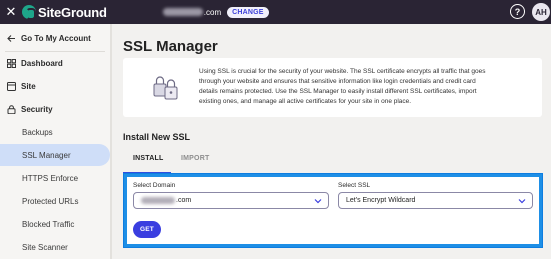  Describe the element at coordinates (212, 12) in the screenshot. I see `domain-suffix: .com` at that location.